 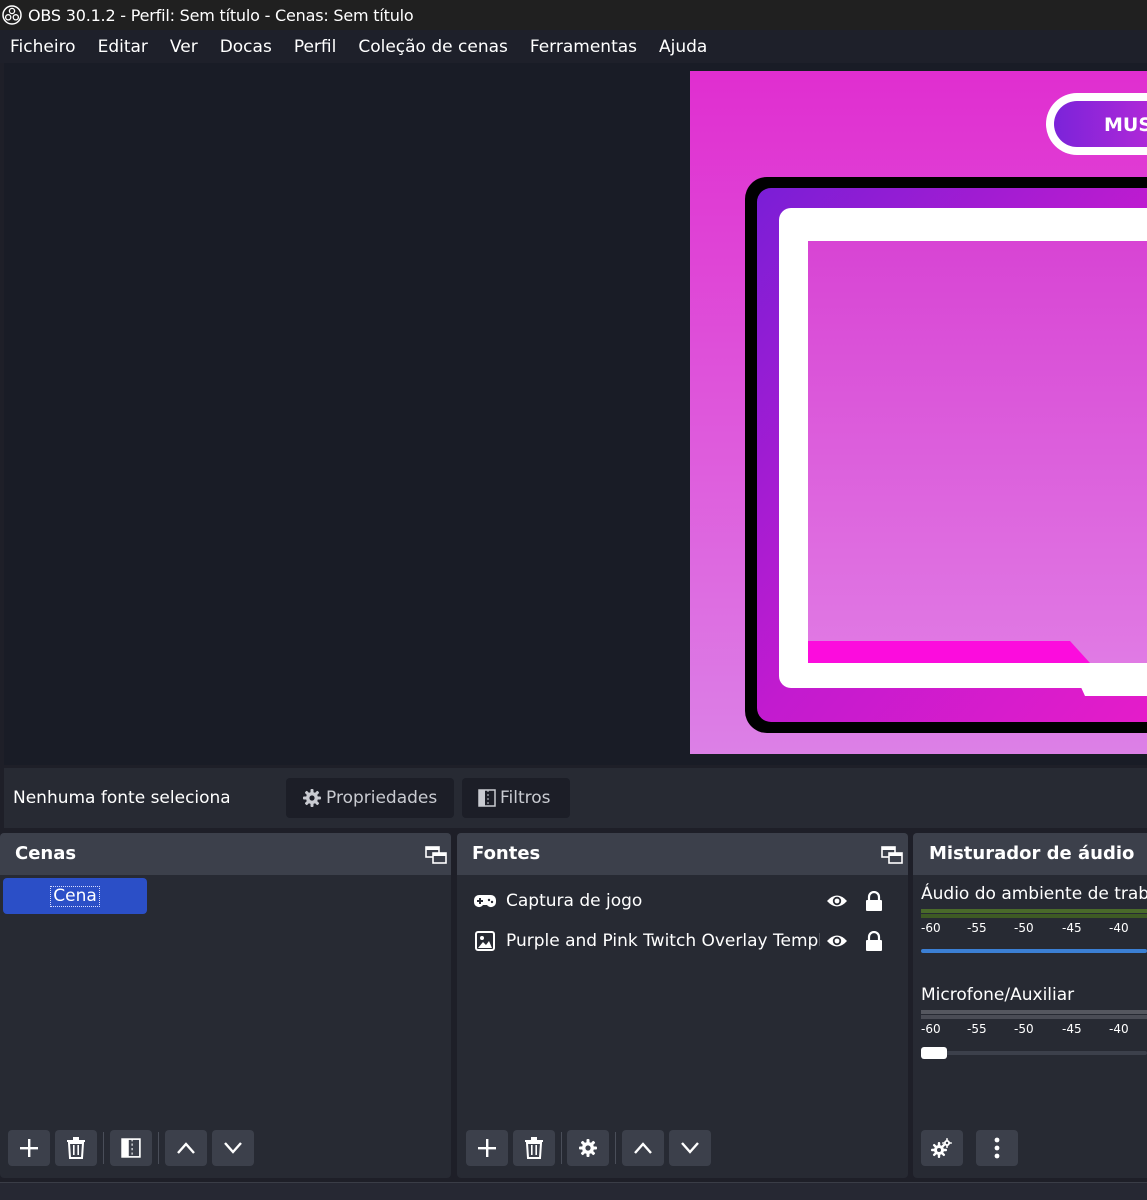 I want to click on move-source-down-button, so click(x=690, y=1148).